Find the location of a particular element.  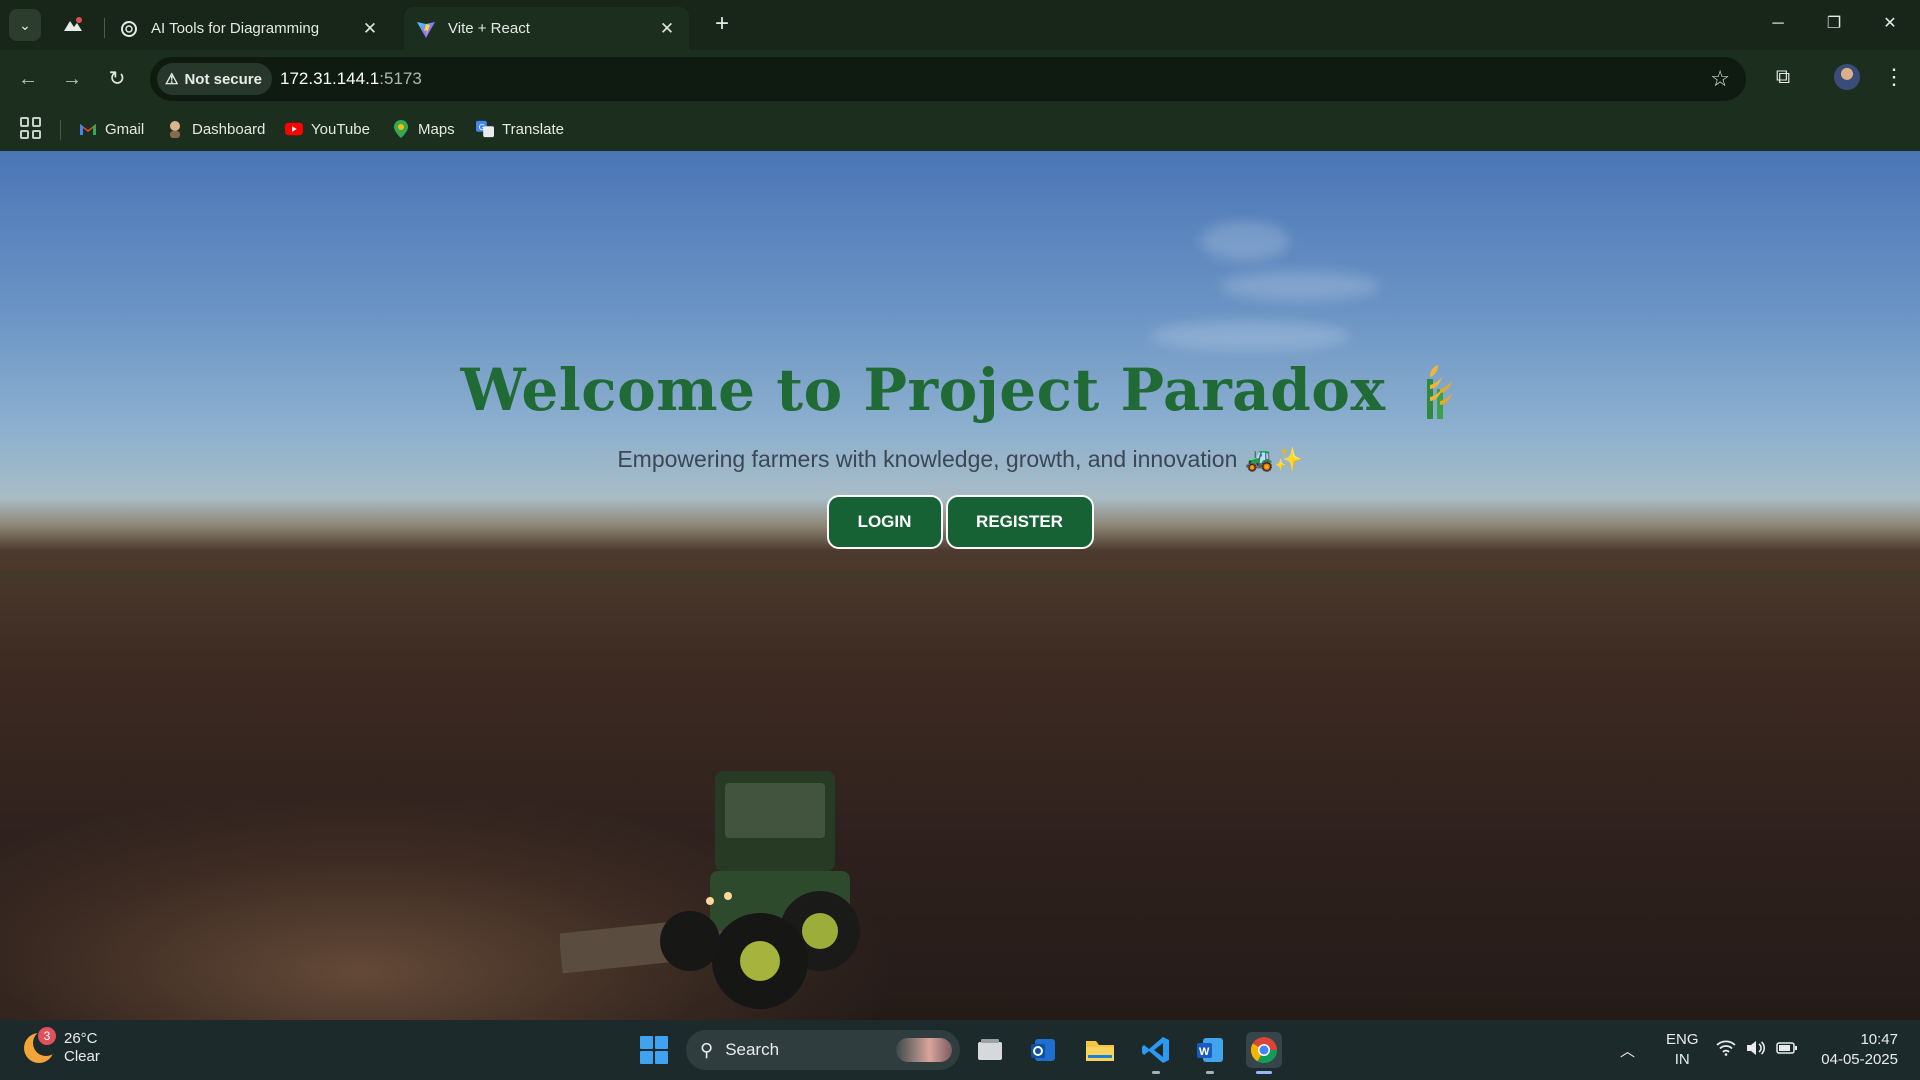

gmail-icon is located at coordinates (88, 129).